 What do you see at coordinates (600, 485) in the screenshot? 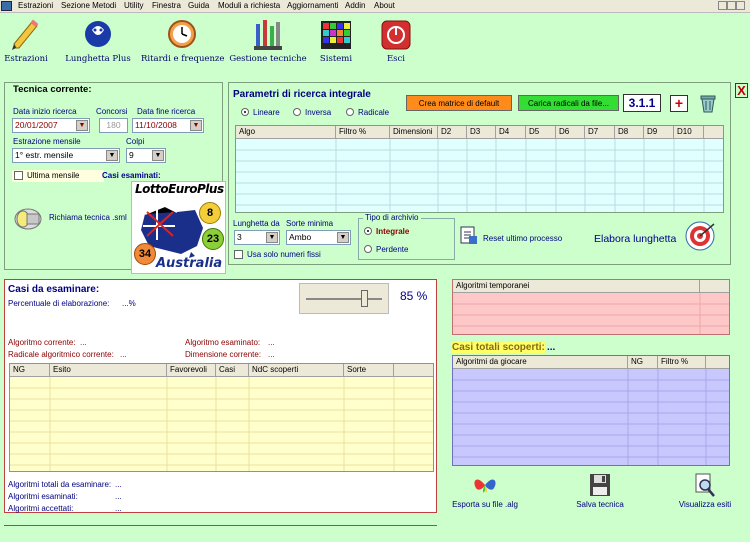
I see `floppy-icon` at bounding box center [600, 485].